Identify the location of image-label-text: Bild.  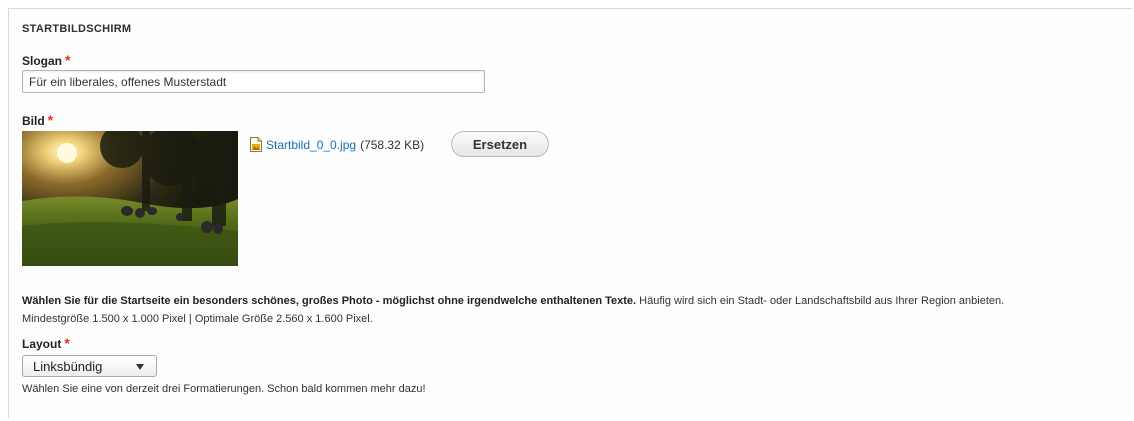
(33, 121).